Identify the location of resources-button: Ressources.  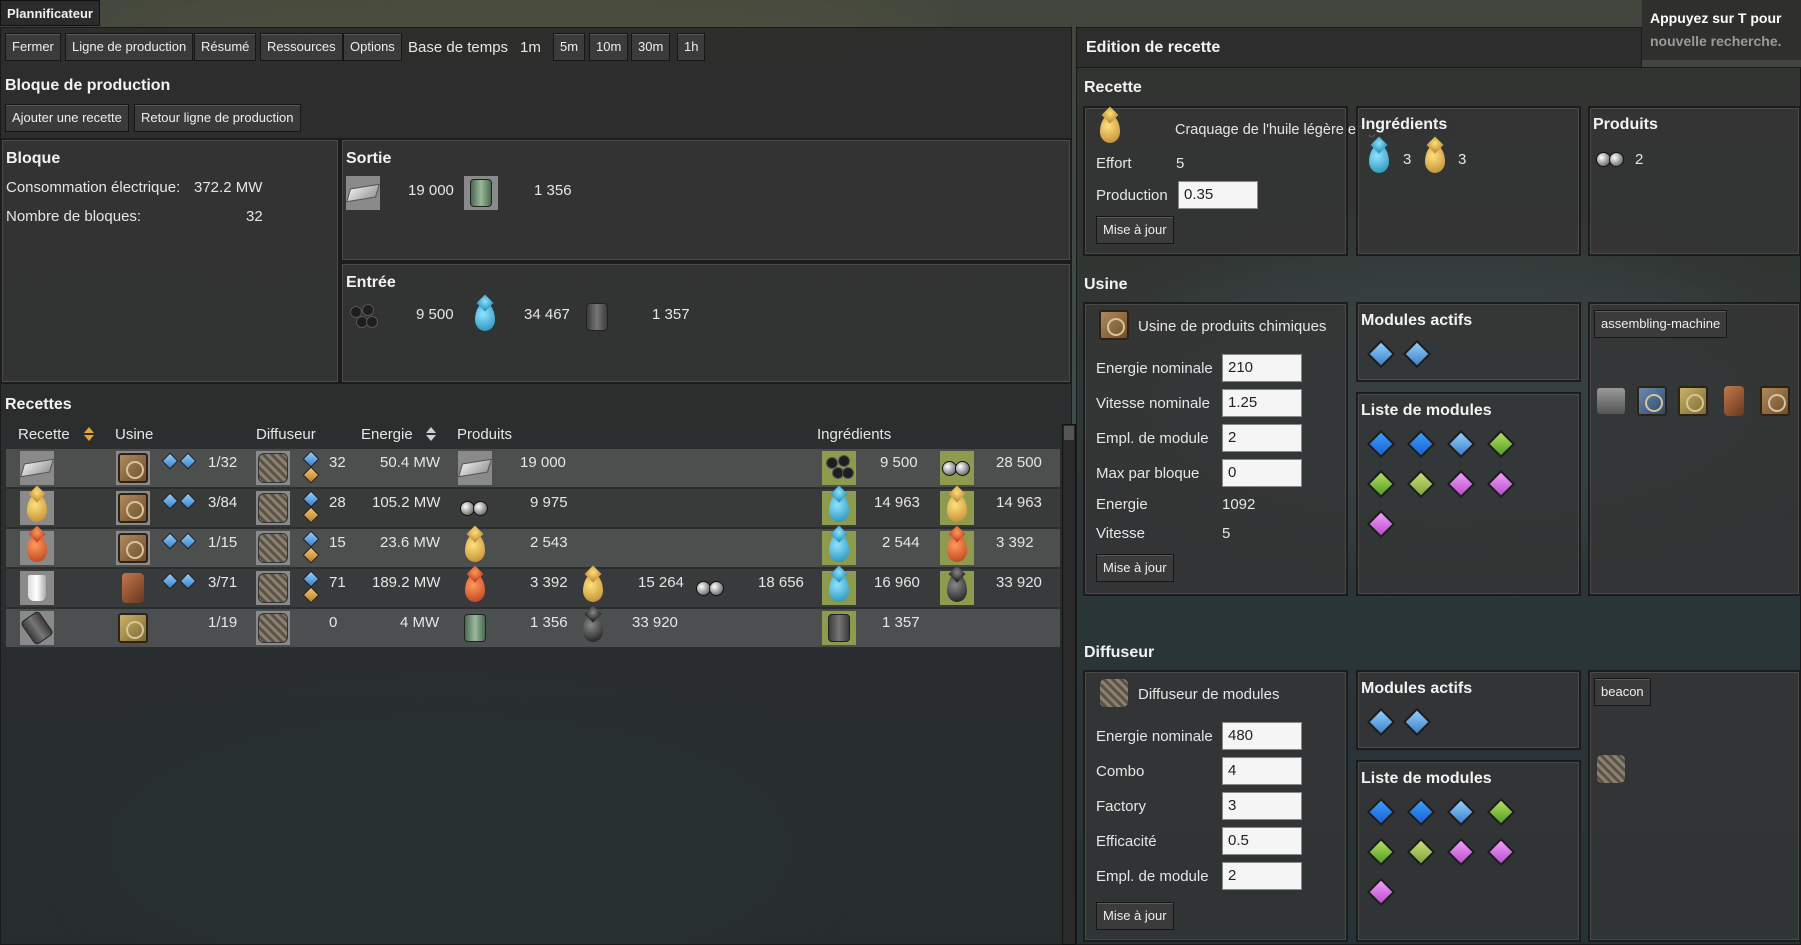
(301, 47).